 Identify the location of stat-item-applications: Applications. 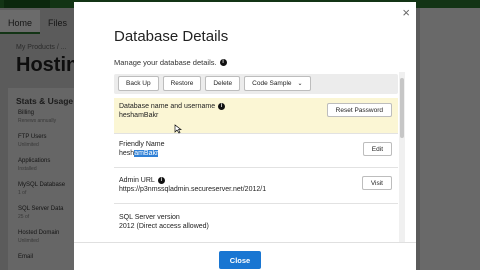
(34, 161).